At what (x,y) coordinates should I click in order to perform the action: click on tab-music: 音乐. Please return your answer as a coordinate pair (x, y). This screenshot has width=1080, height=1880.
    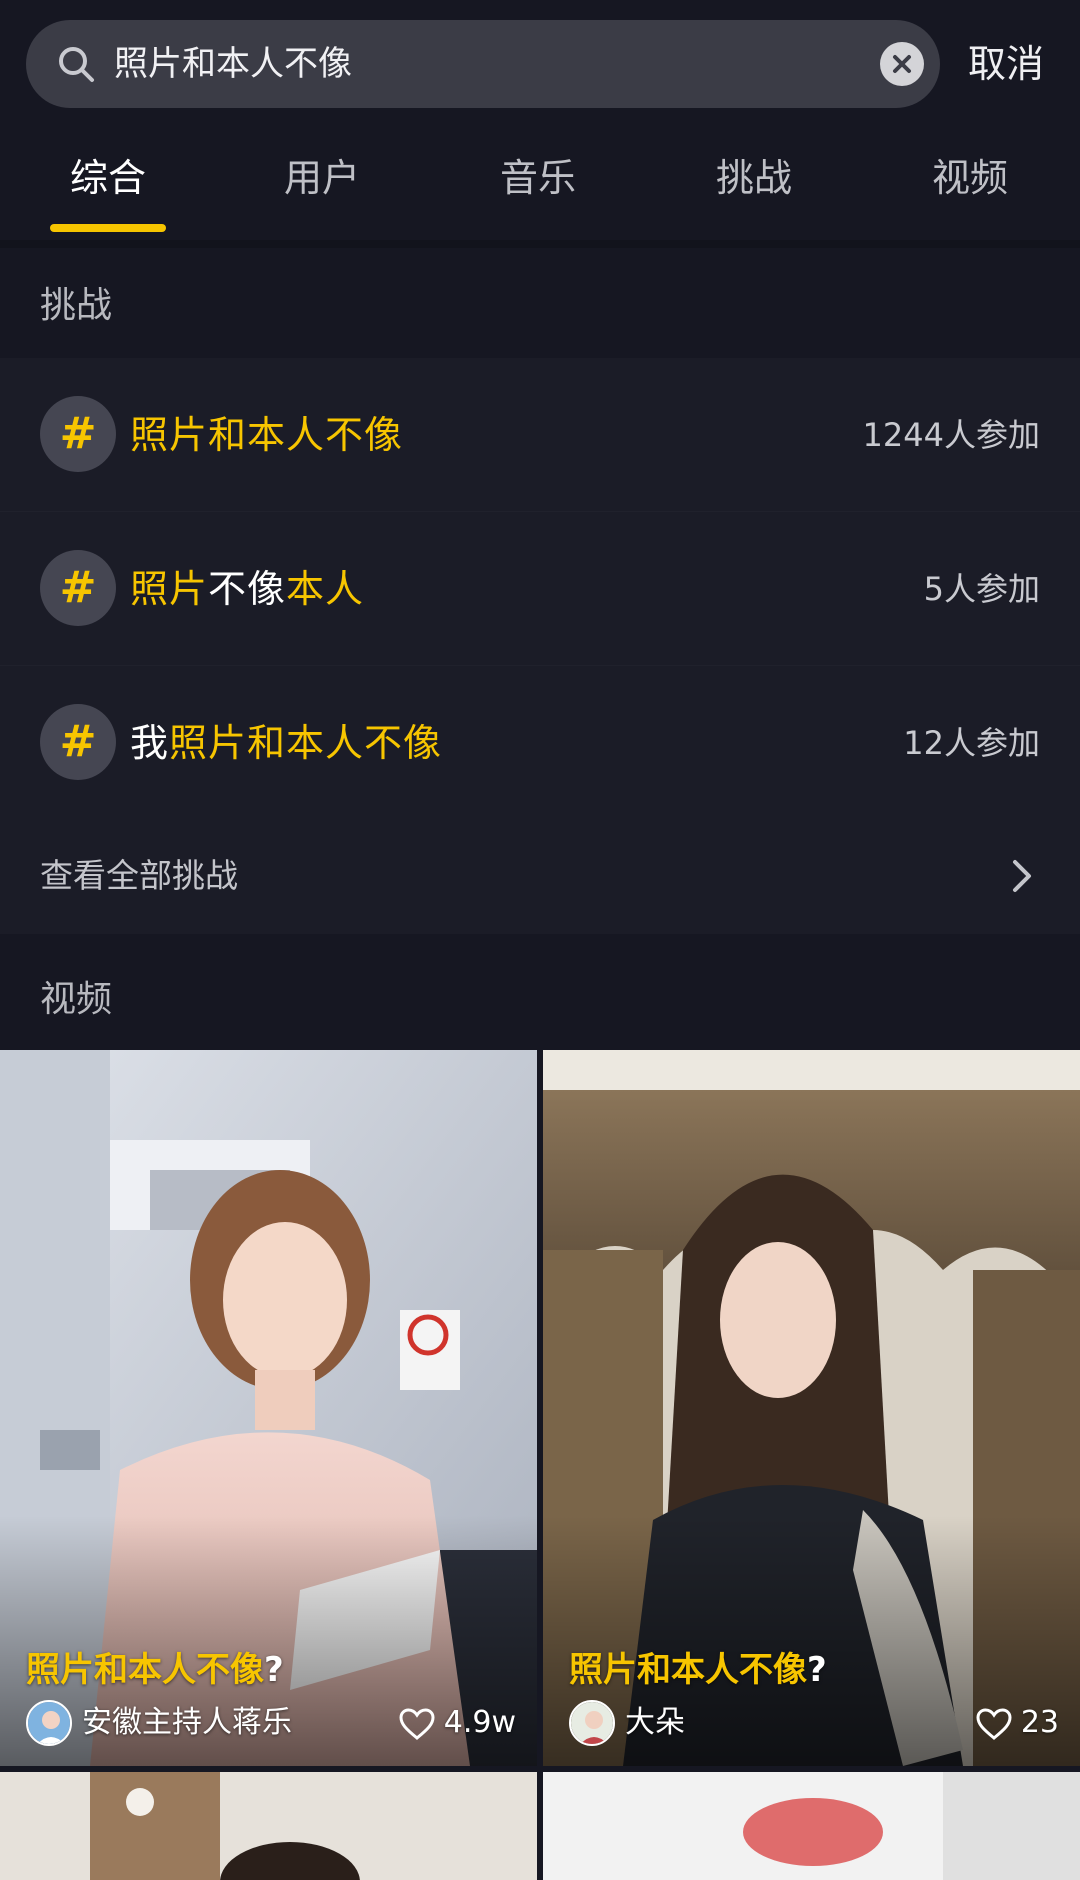
    Looking at the image, I should click on (538, 178).